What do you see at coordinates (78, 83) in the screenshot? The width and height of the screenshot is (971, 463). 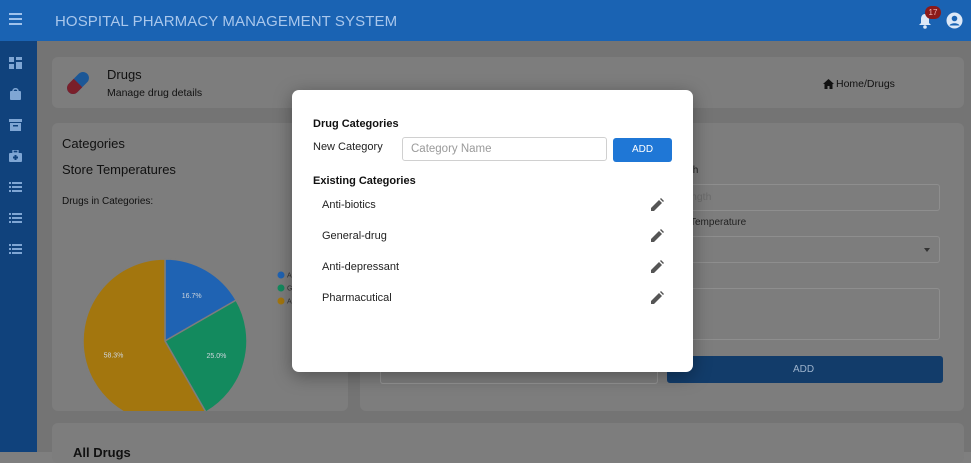 I see `pill-icon` at bounding box center [78, 83].